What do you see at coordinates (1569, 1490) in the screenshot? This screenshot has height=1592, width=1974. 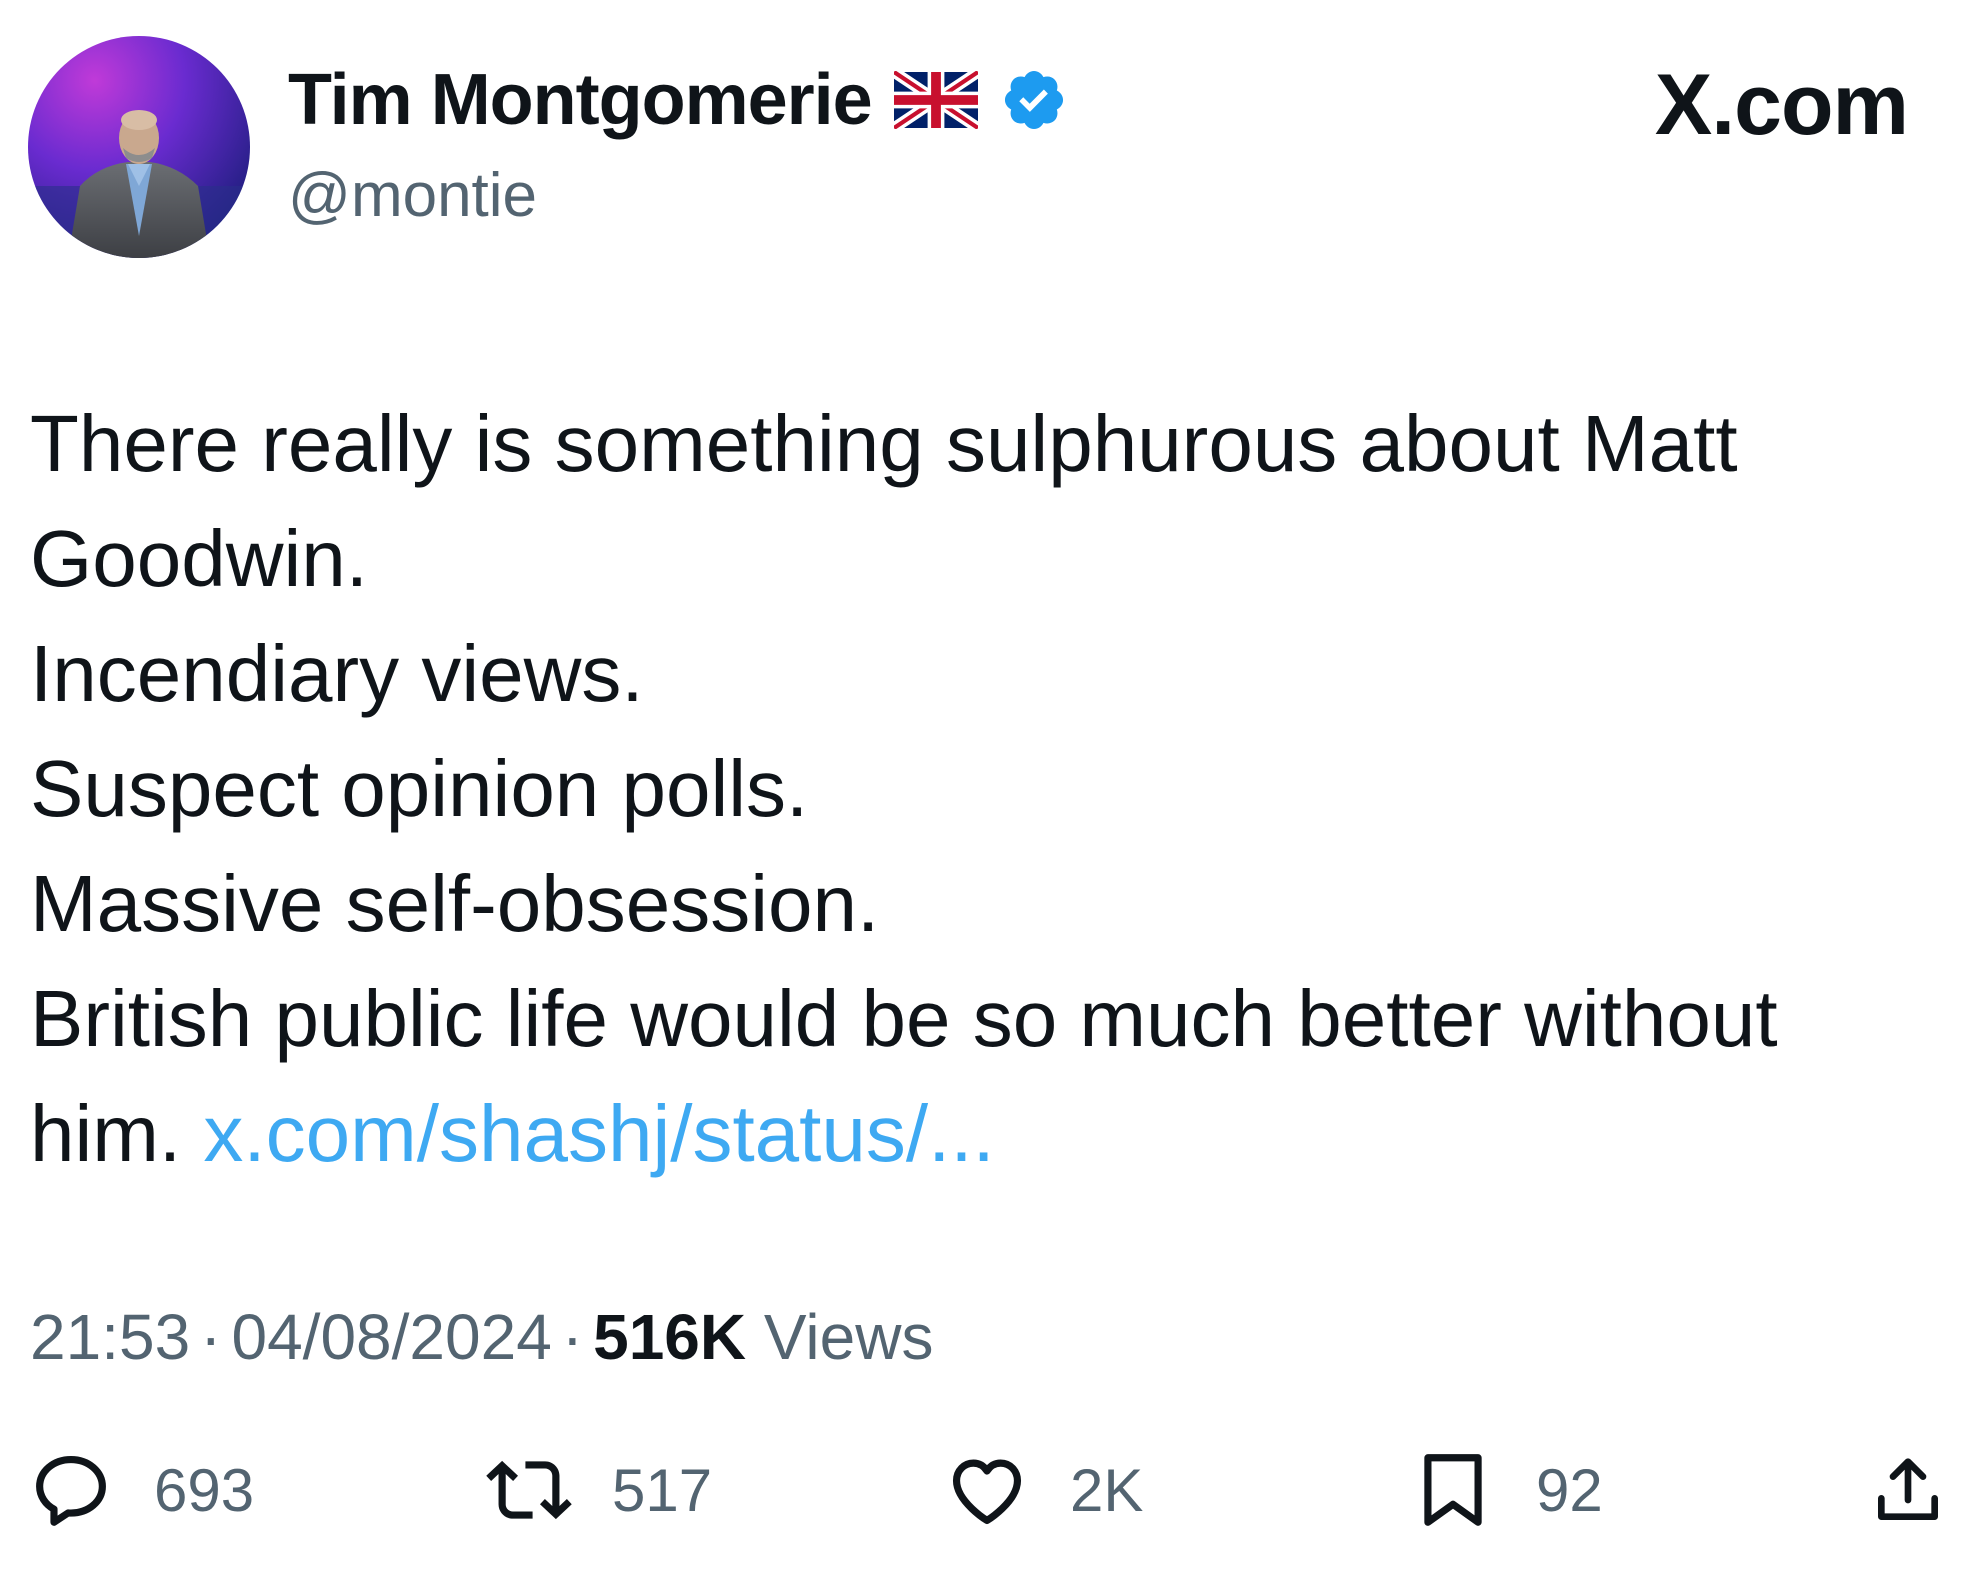 I see `bookmark-count: 92` at bounding box center [1569, 1490].